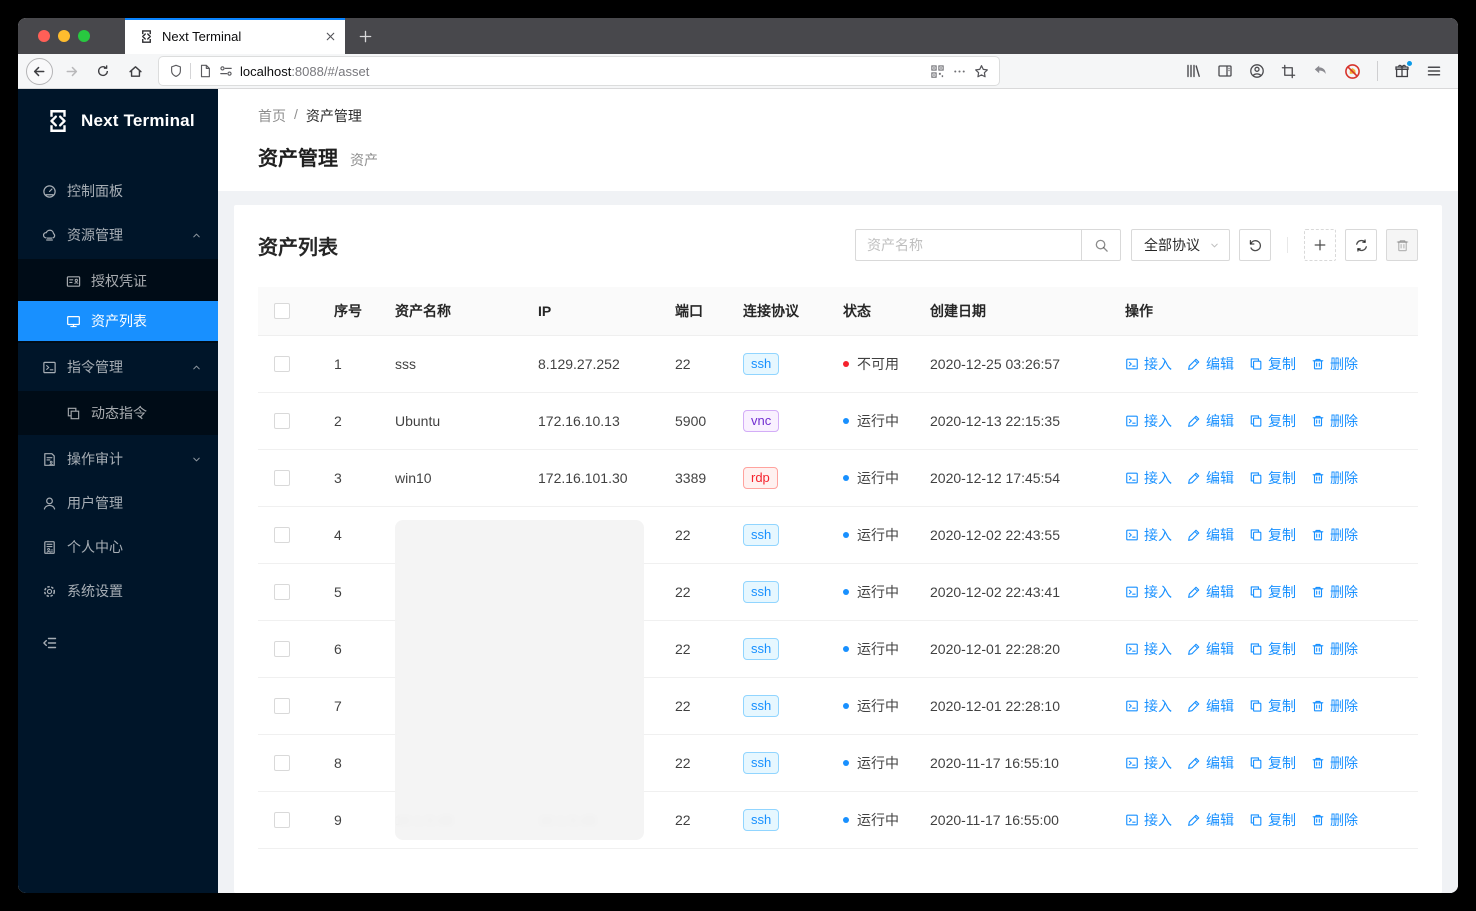 This screenshot has height=911, width=1476. Describe the element at coordinates (49, 503) in the screenshot. I see `user-icon` at that location.